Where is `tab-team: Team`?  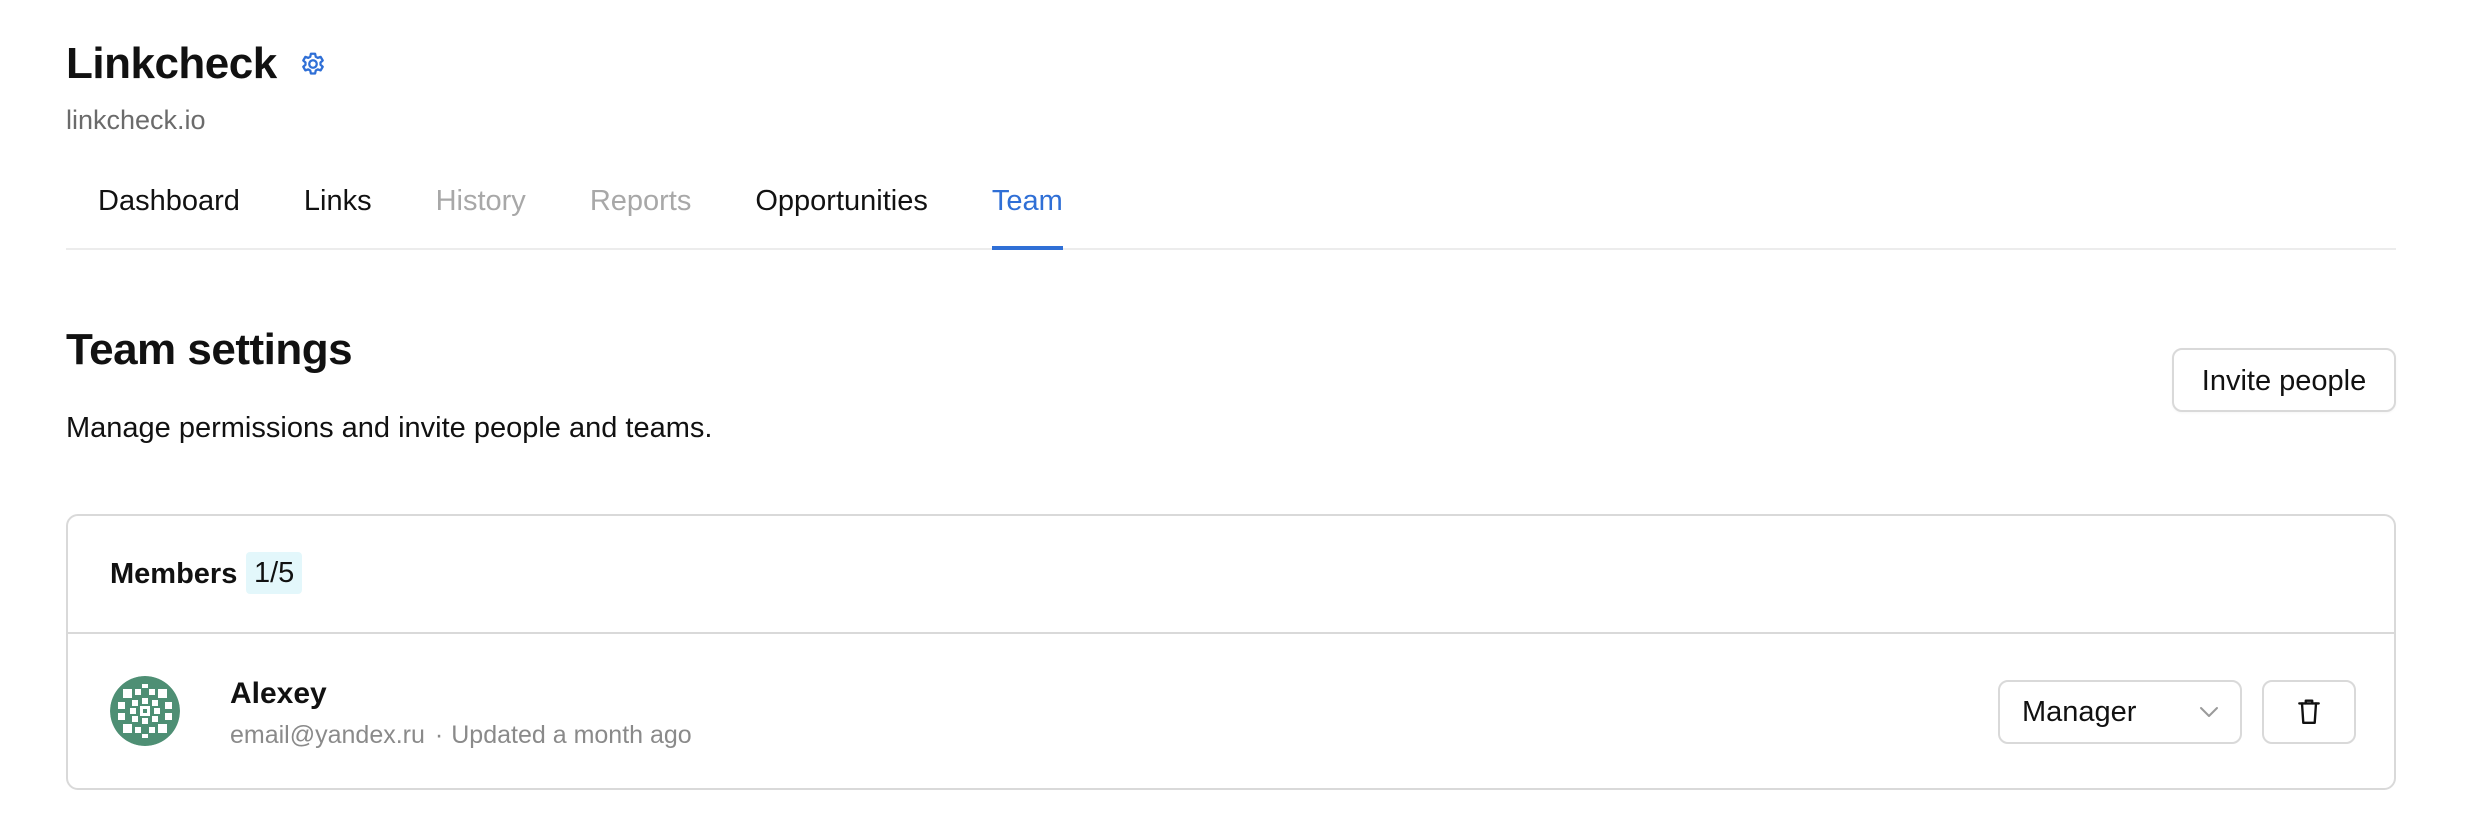
tab-team: Team is located at coordinates (1027, 213).